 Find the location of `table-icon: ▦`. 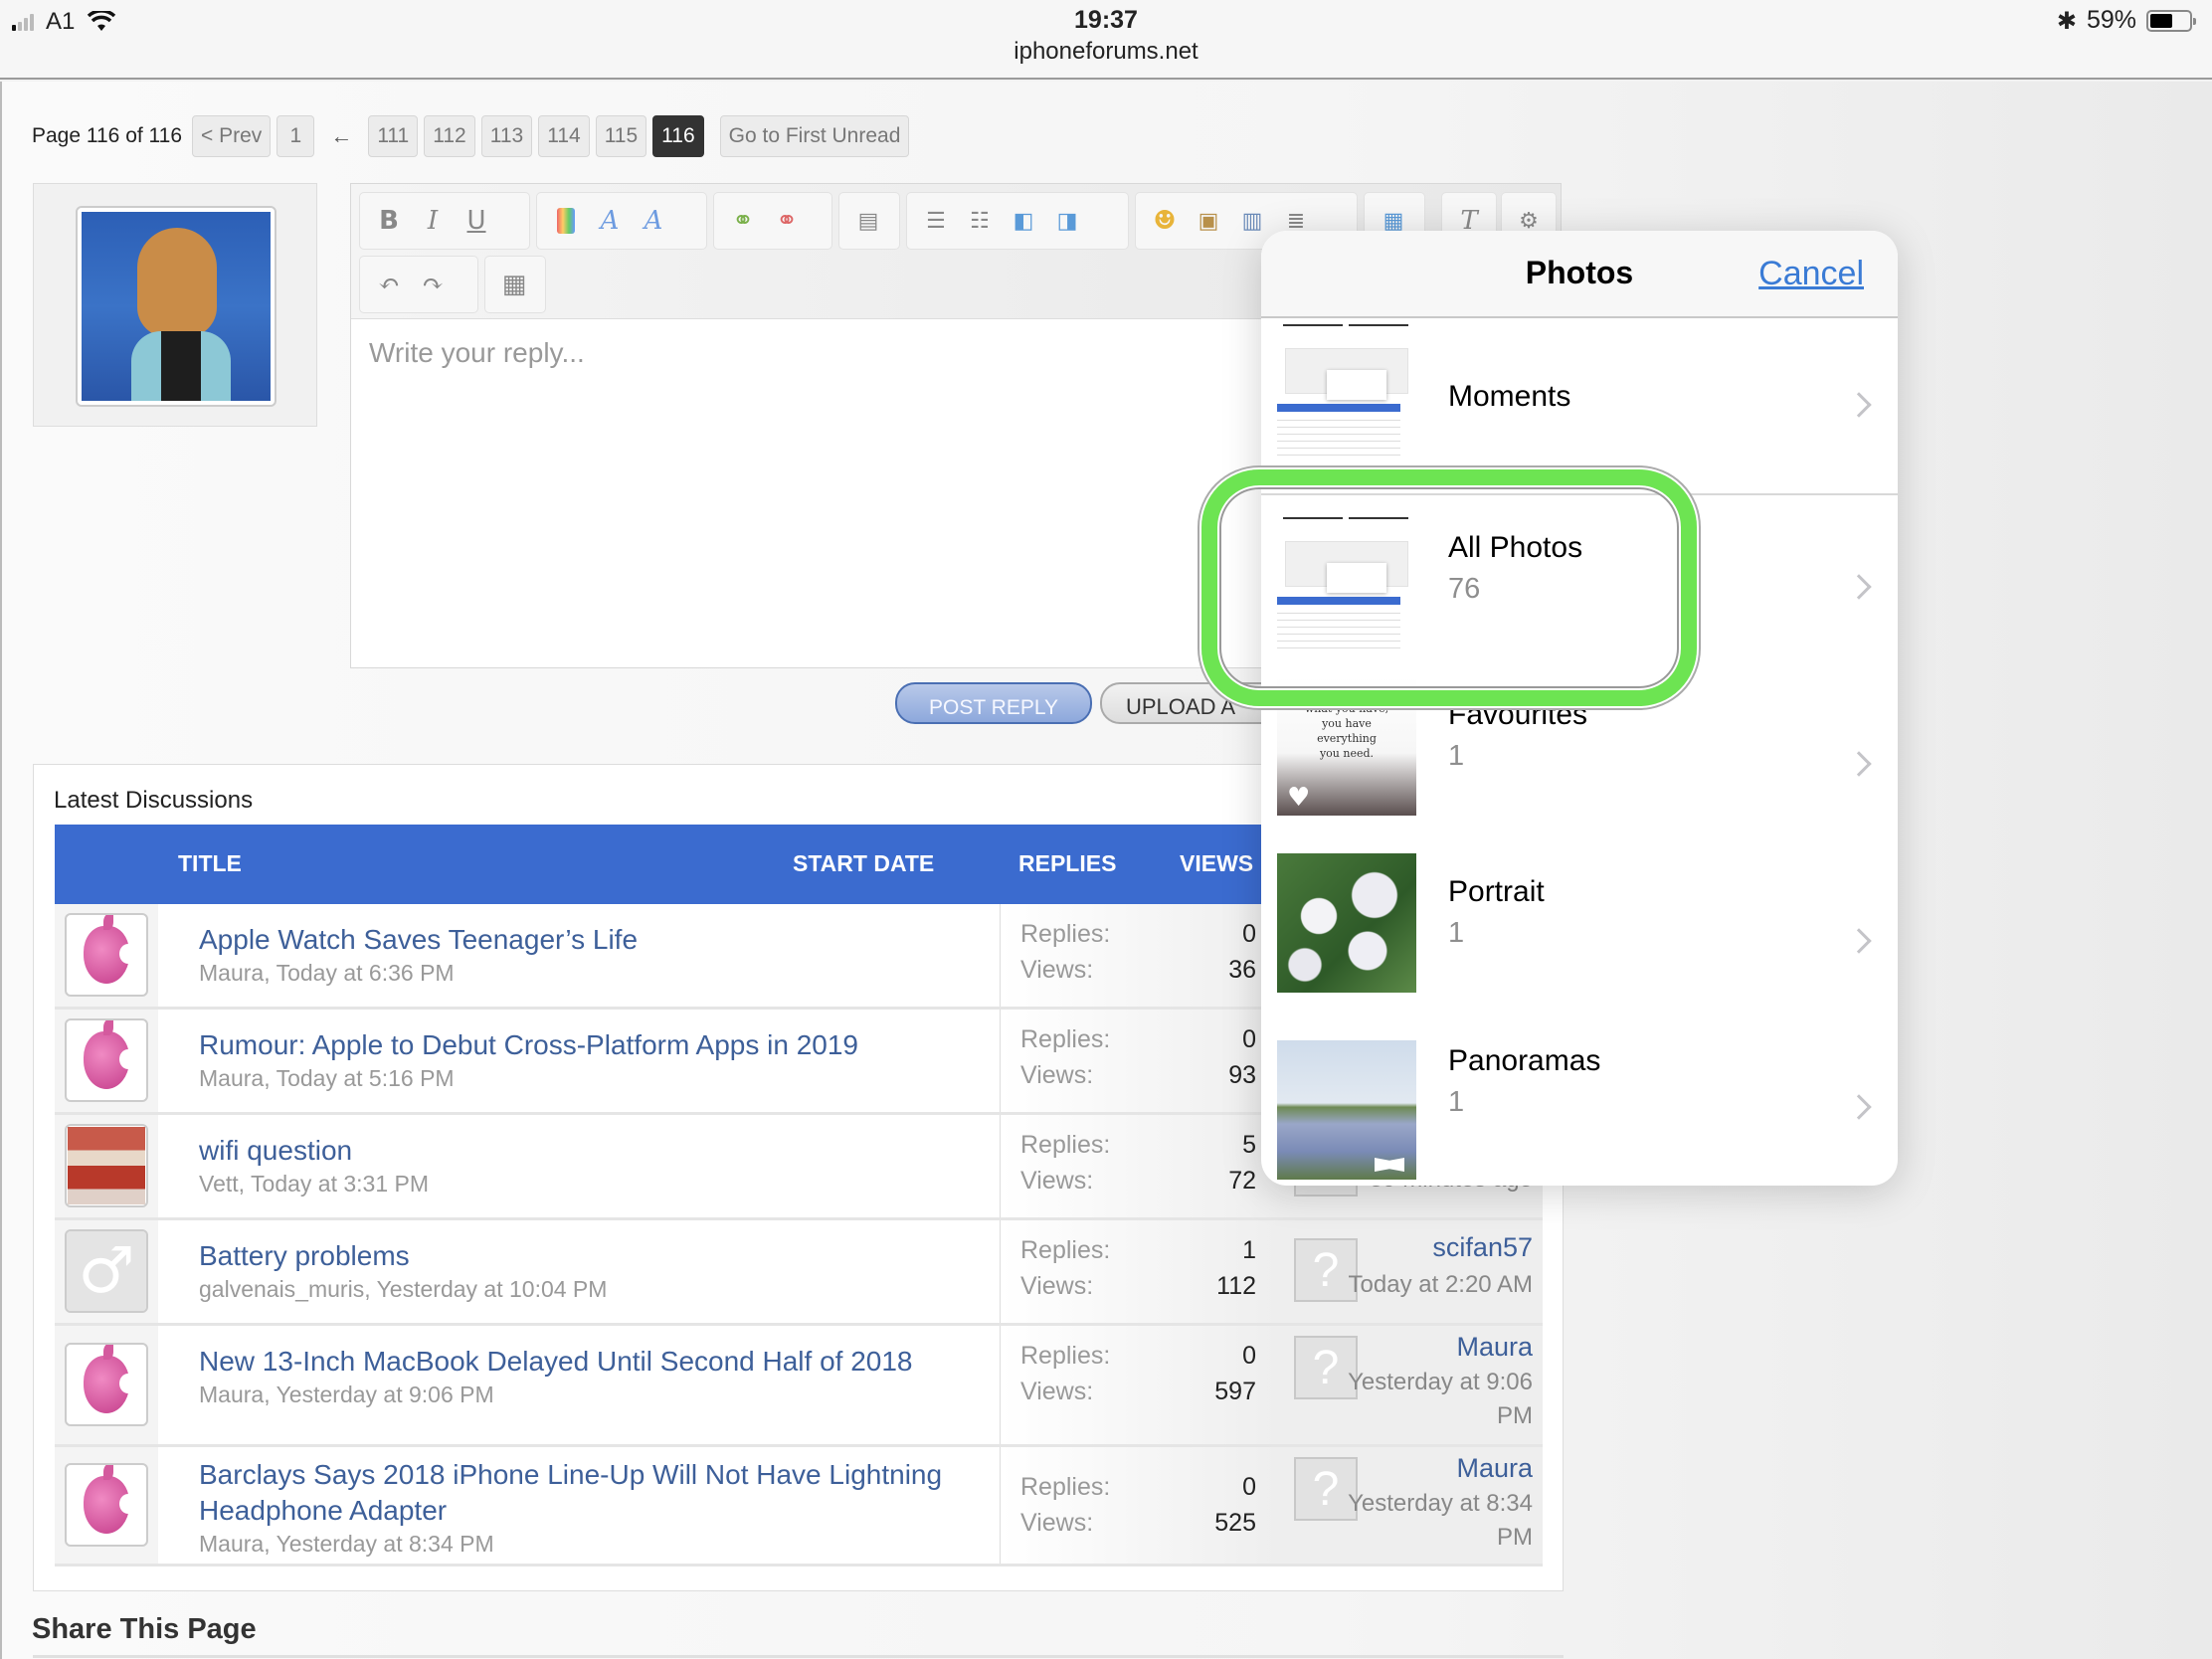

table-icon: ▦ is located at coordinates (514, 284).